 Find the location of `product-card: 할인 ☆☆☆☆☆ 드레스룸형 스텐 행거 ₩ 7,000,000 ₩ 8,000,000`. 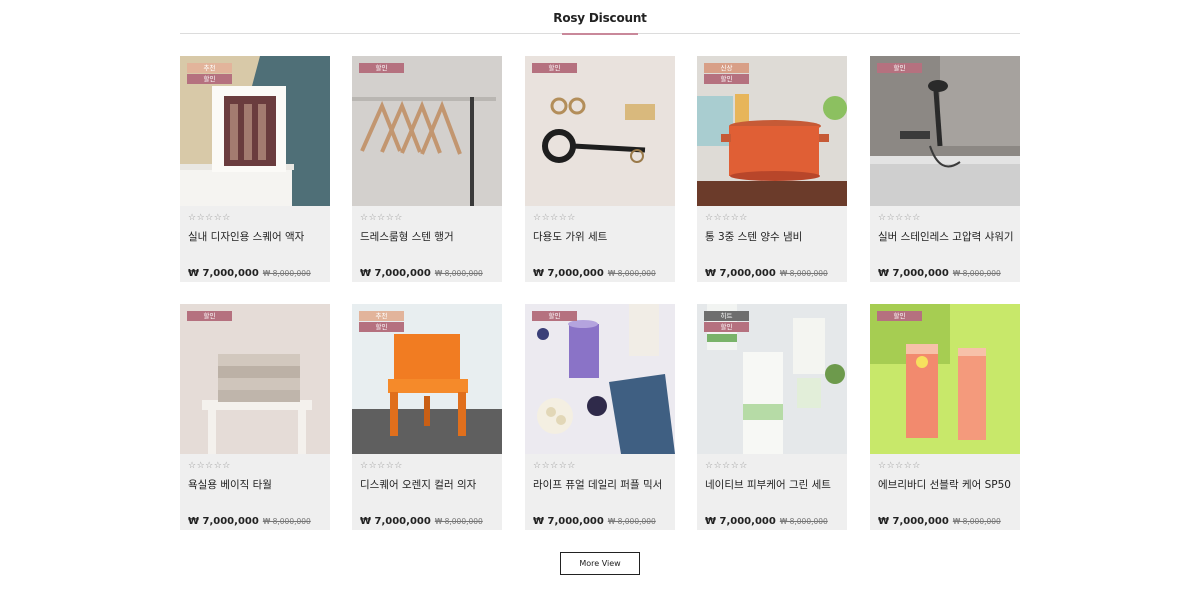

product-card: 할인 ☆☆☆☆☆ 드레스룸형 스텐 행거 ₩ 7,000,000 ₩ 8,000,000 is located at coordinates (427, 169).